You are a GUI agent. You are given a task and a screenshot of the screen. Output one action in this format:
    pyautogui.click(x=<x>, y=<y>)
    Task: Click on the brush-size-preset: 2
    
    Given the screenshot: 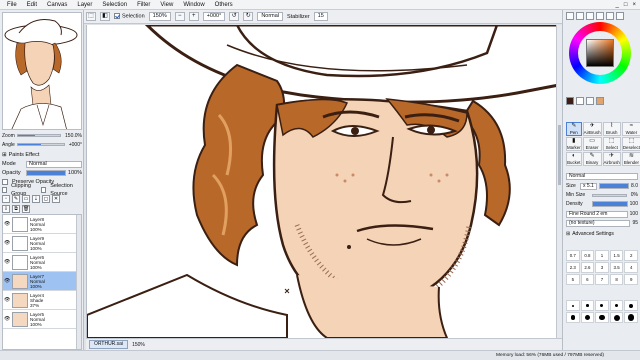 What is the action you would take?
    pyautogui.click(x=631, y=255)
    